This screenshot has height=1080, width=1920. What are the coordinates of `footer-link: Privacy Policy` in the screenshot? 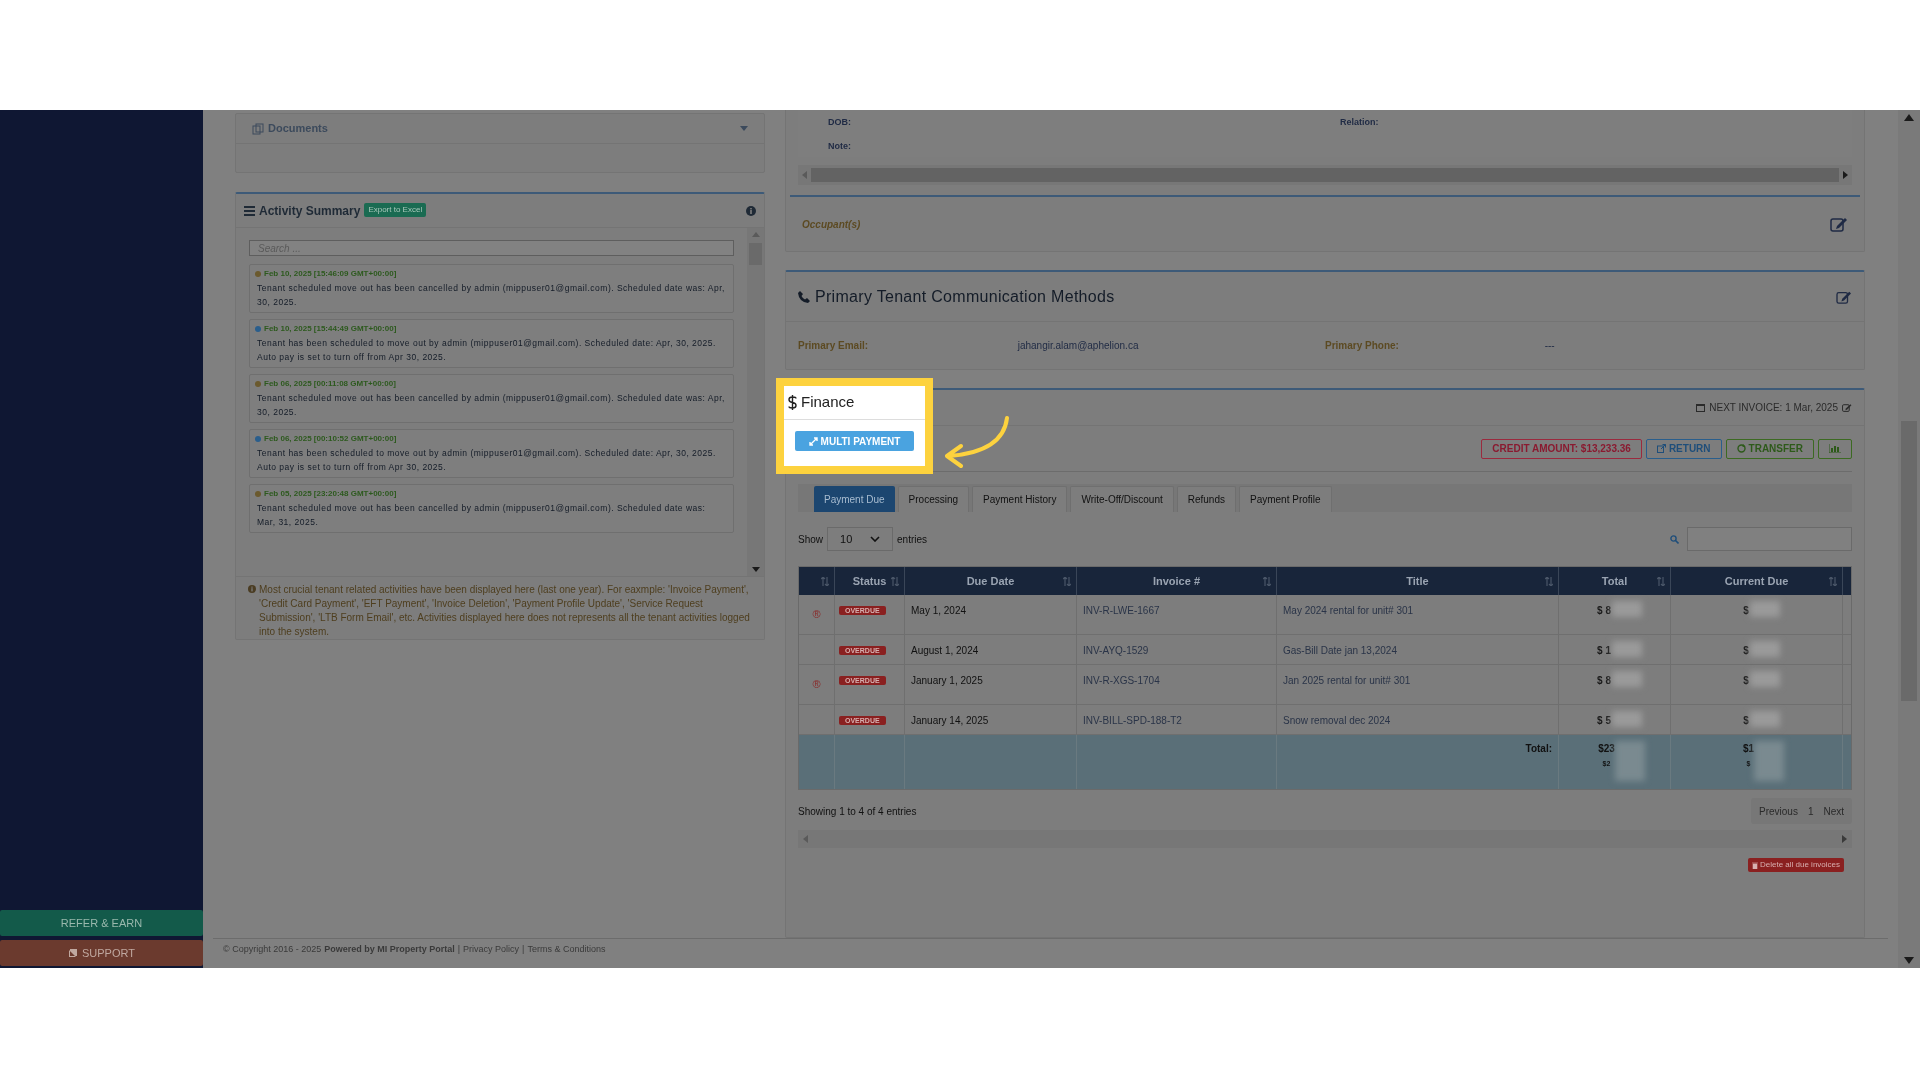 It's located at (491, 950).